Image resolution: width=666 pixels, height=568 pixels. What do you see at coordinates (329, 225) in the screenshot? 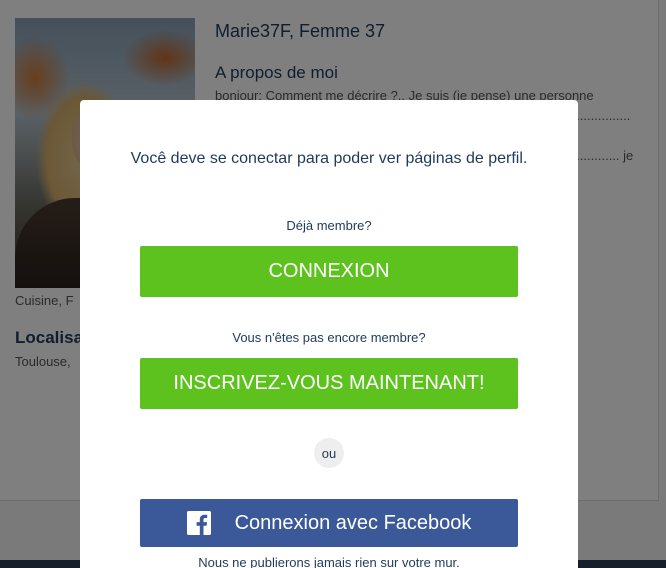
I see `member-prompt: Déjà membre?` at bounding box center [329, 225].